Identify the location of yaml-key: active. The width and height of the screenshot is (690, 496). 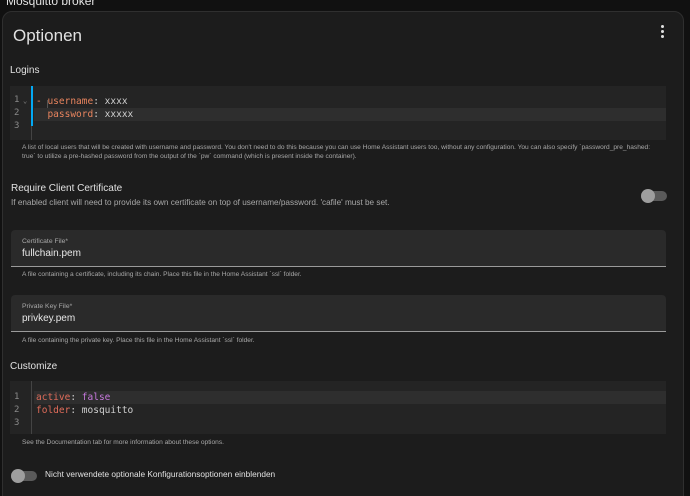
(53, 397).